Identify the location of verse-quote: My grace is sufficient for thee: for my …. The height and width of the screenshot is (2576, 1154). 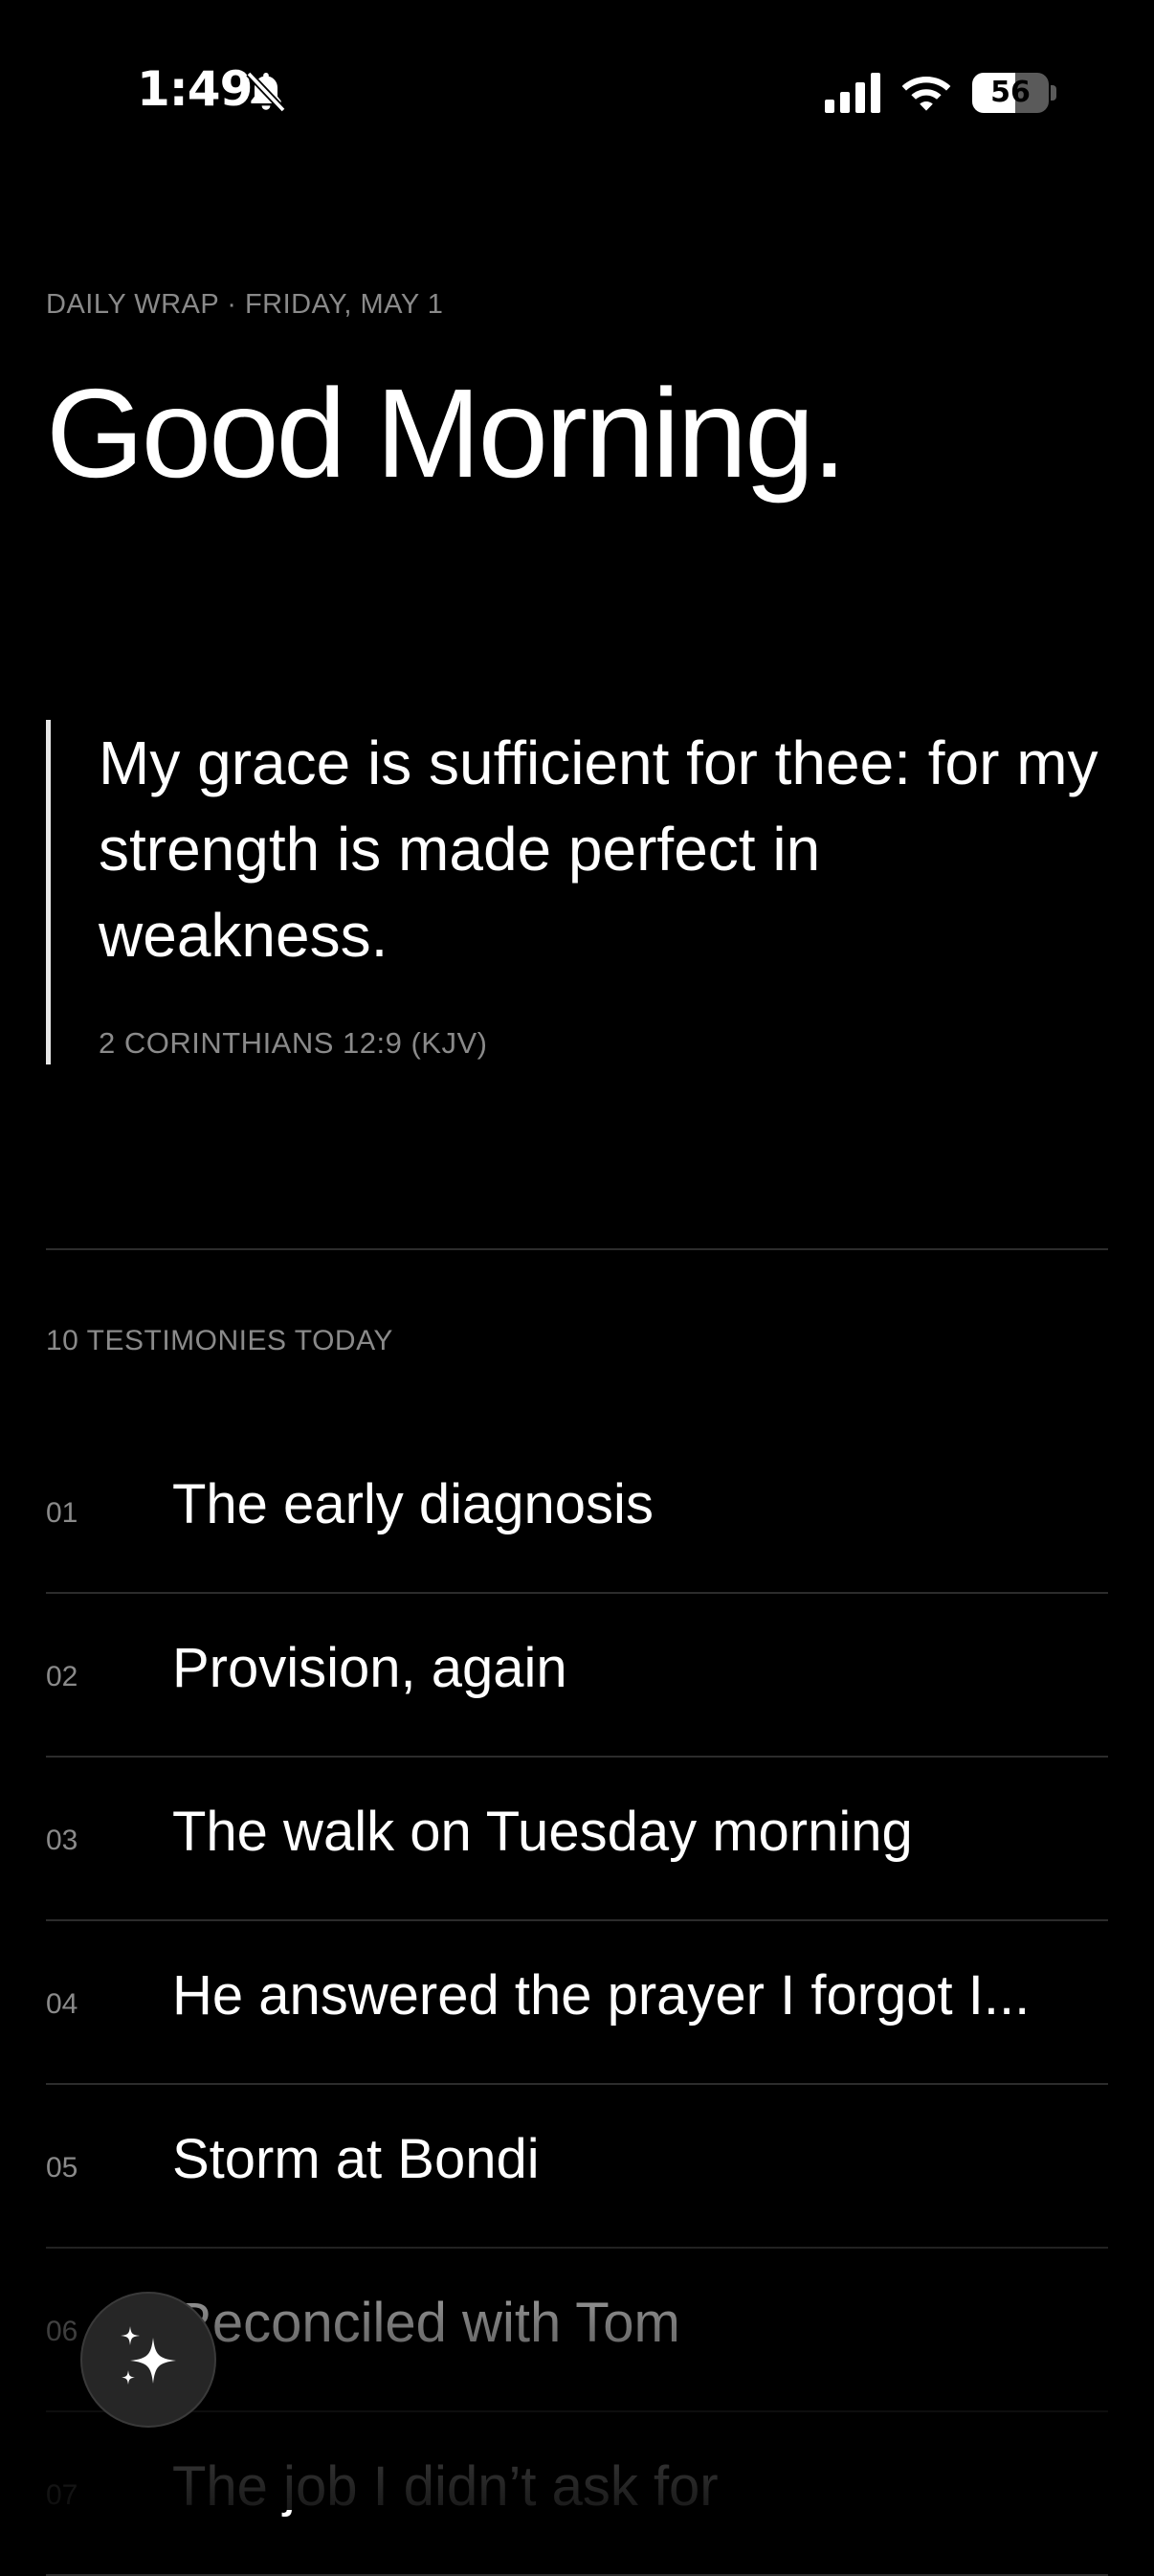
(579, 892).